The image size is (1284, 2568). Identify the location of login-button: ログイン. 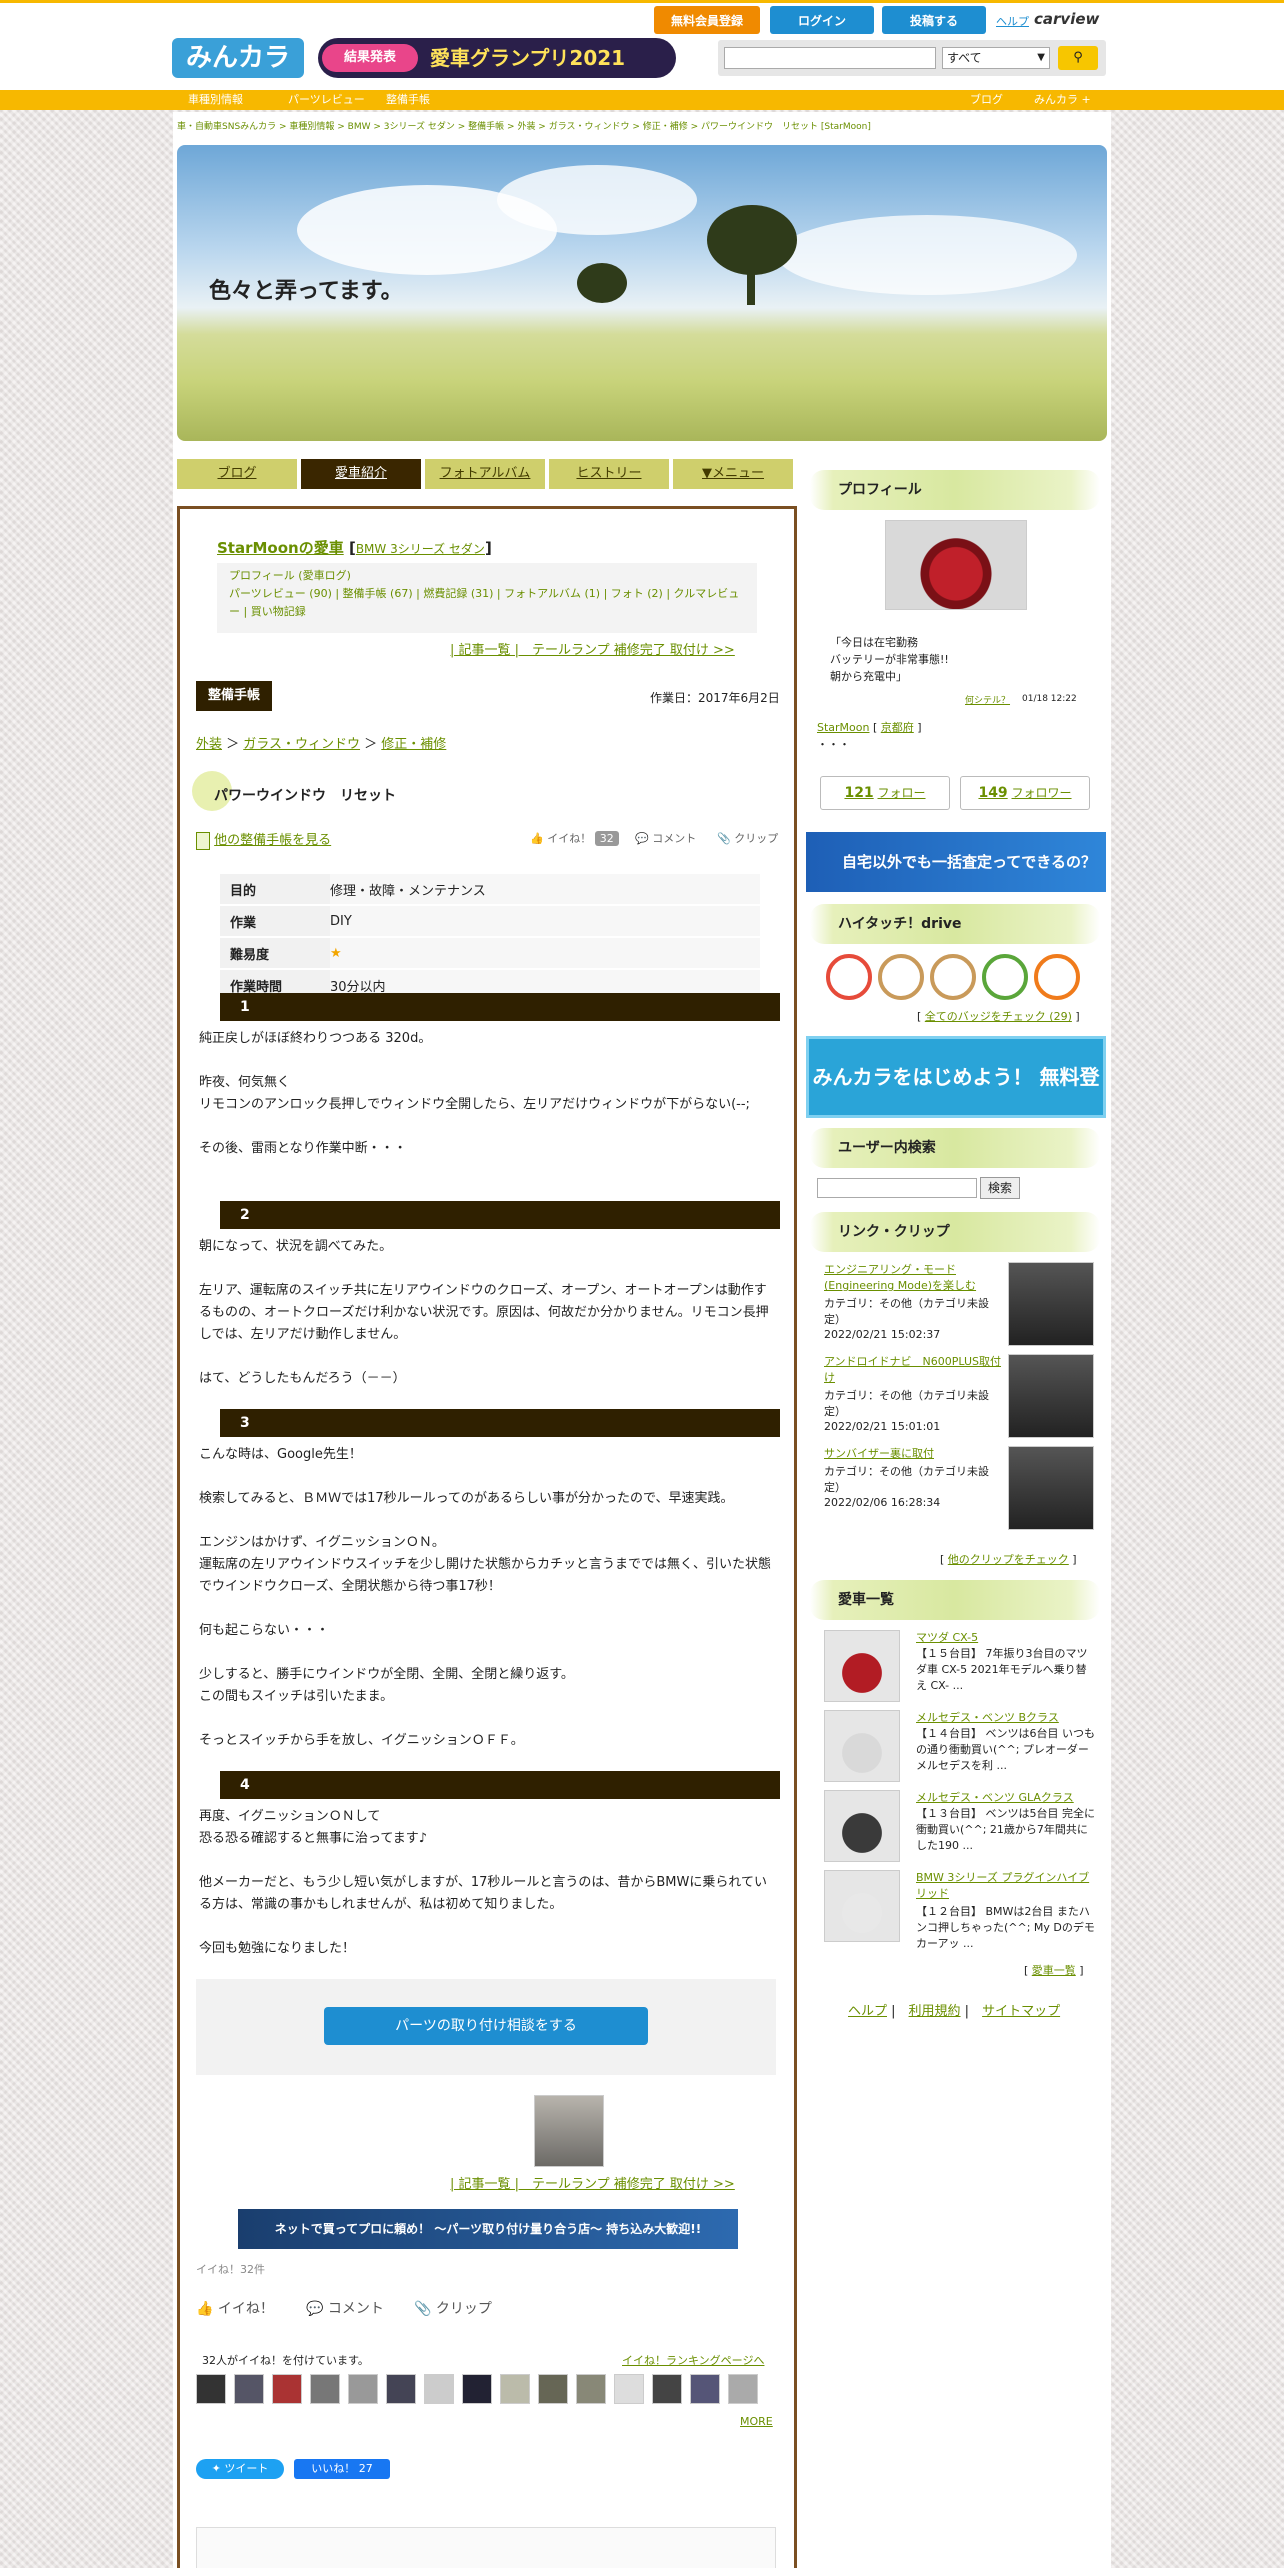
(822, 20).